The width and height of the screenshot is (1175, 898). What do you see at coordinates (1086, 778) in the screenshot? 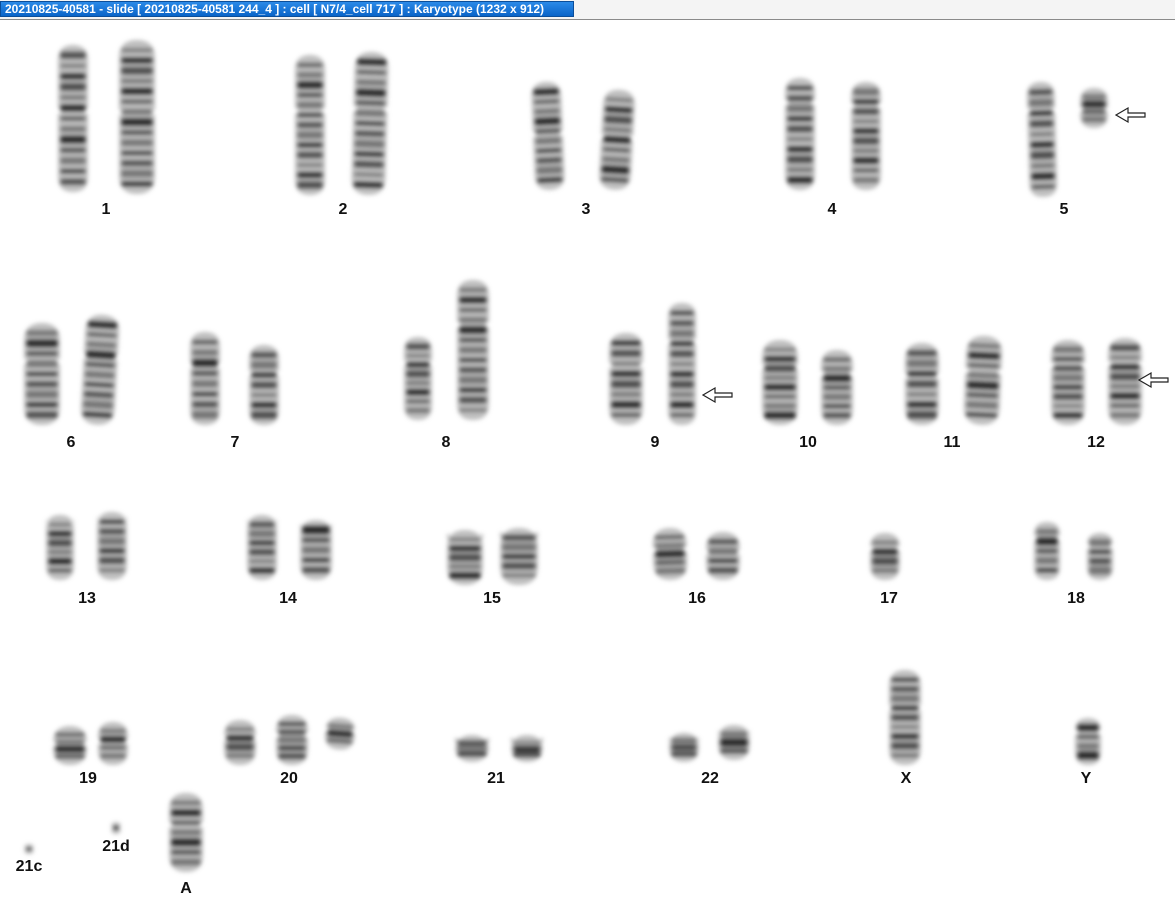
I see `label-chrY: Y` at bounding box center [1086, 778].